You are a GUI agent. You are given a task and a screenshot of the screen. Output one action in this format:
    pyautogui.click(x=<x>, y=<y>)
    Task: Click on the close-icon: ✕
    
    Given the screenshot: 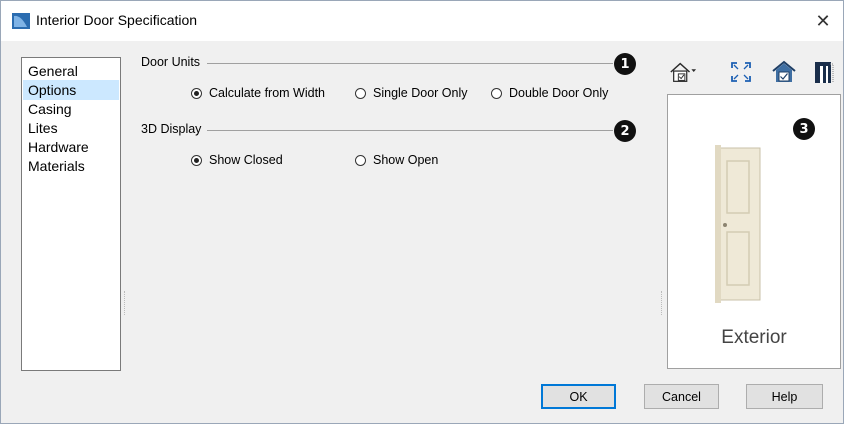 What is the action you would take?
    pyautogui.click(x=823, y=20)
    